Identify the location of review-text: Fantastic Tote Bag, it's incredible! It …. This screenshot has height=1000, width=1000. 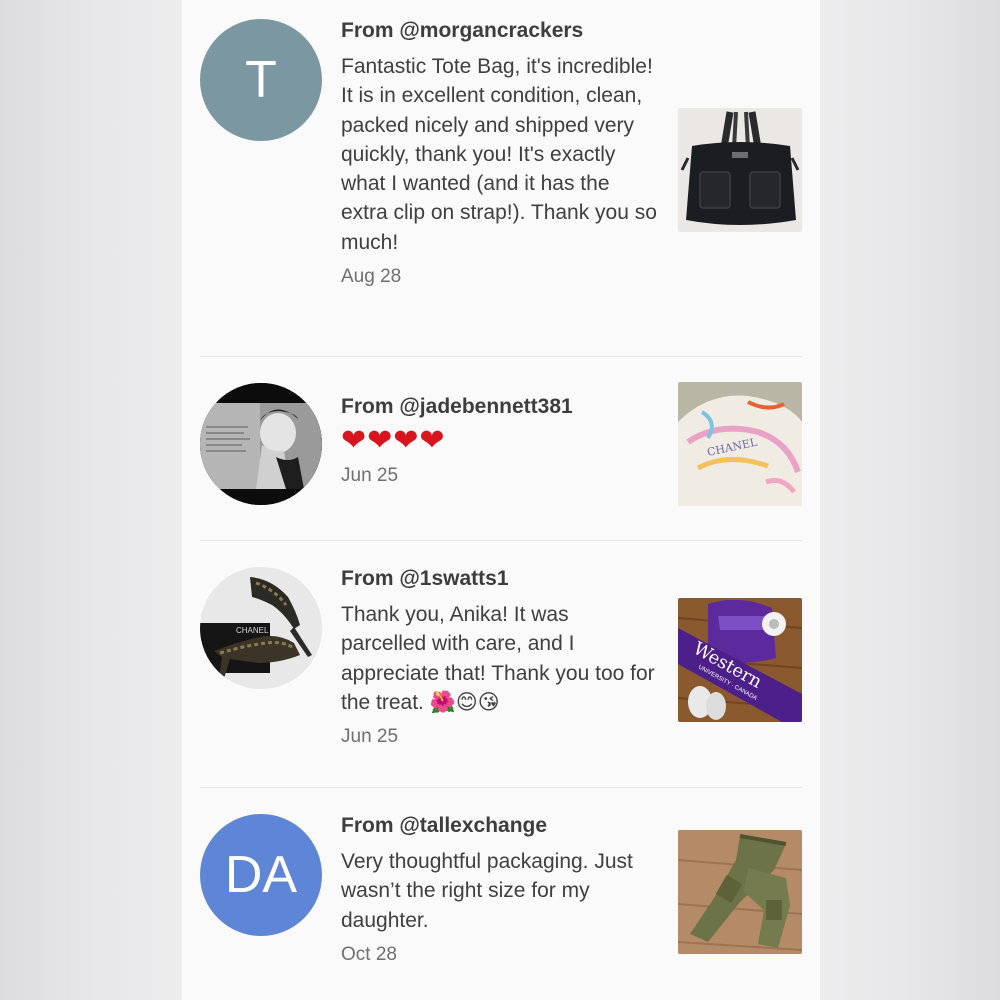
(499, 154).